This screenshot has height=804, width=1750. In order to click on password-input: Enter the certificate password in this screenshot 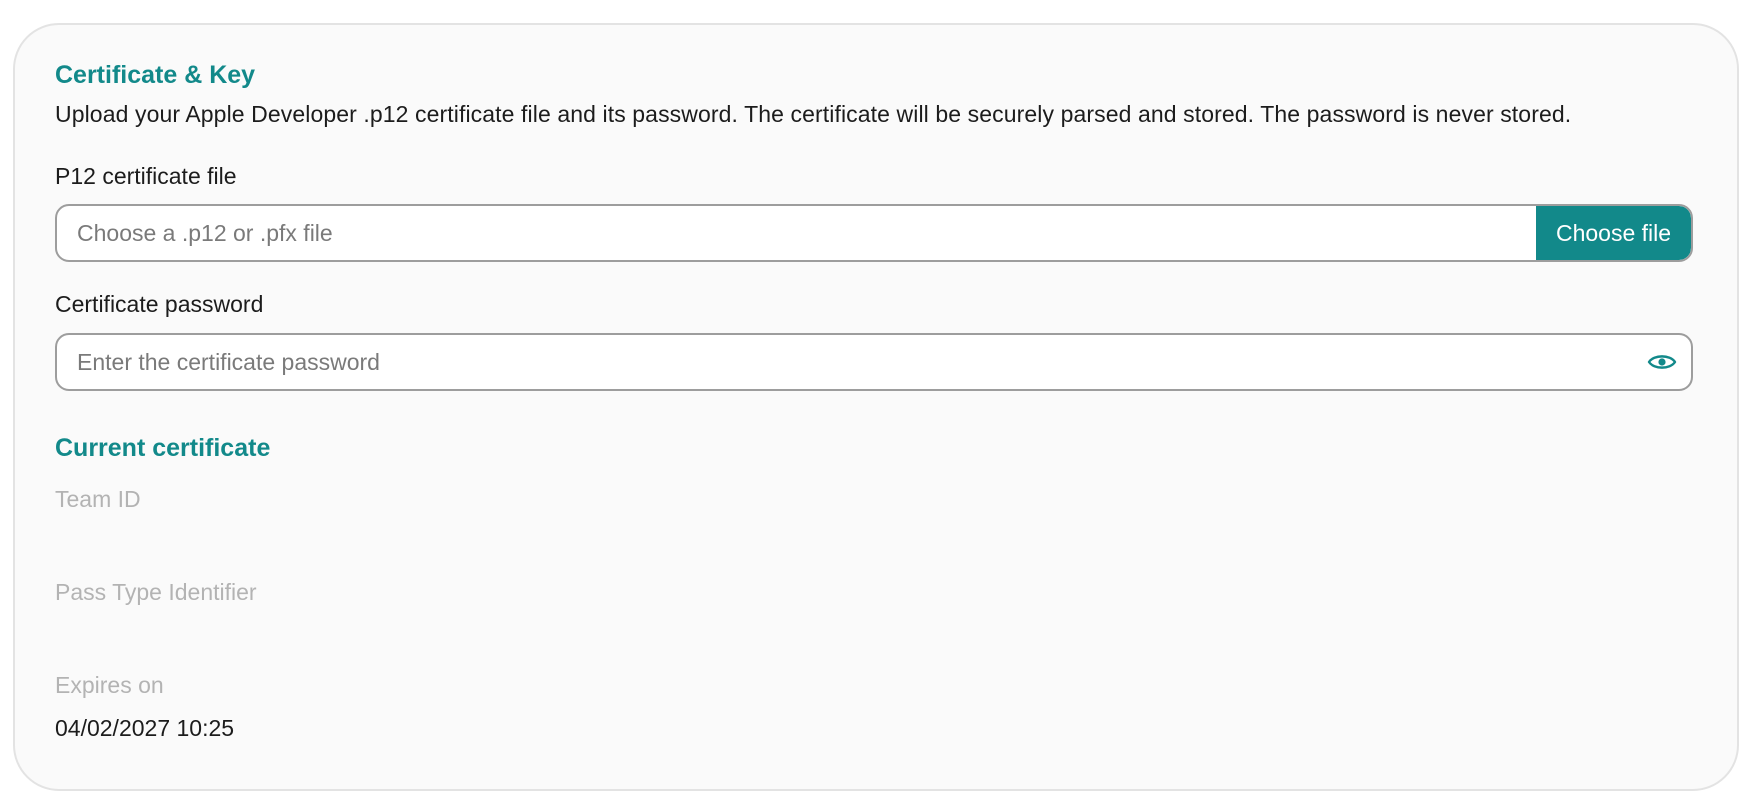, I will do `click(874, 362)`.